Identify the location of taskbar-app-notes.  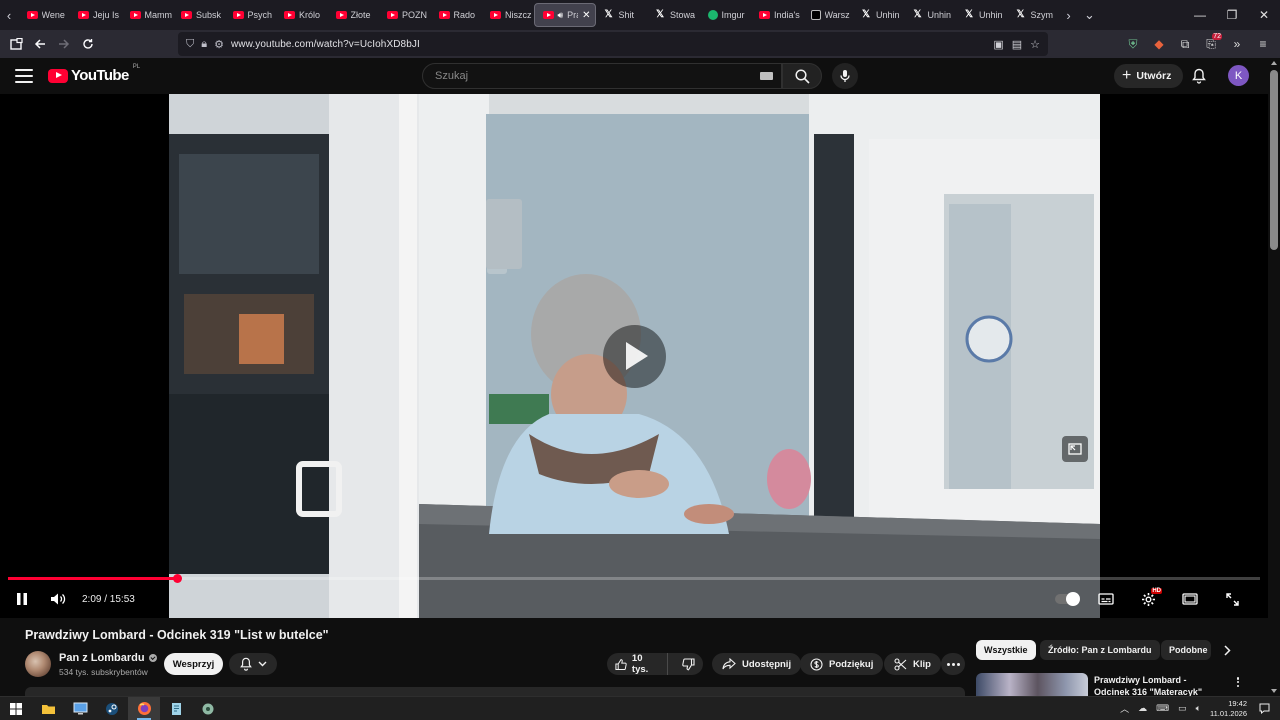
(176, 708).